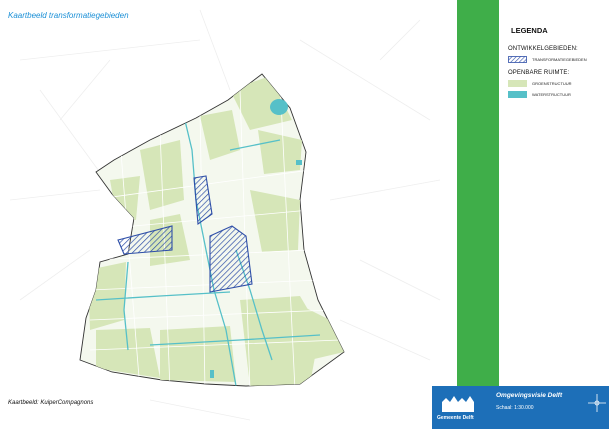  Describe the element at coordinates (458, 404) in the screenshot. I see `delft-logo-icon` at that location.